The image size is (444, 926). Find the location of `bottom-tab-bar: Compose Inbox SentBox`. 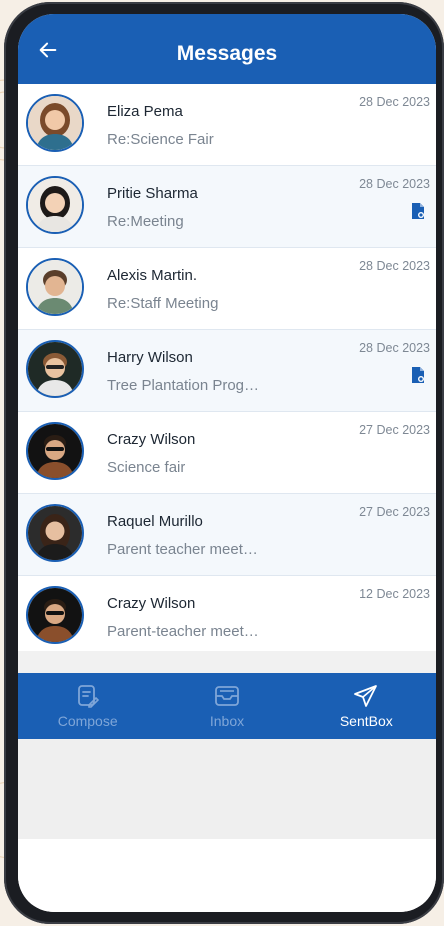

bottom-tab-bar: Compose Inbox SentBox is located at coordinates (227, 706).